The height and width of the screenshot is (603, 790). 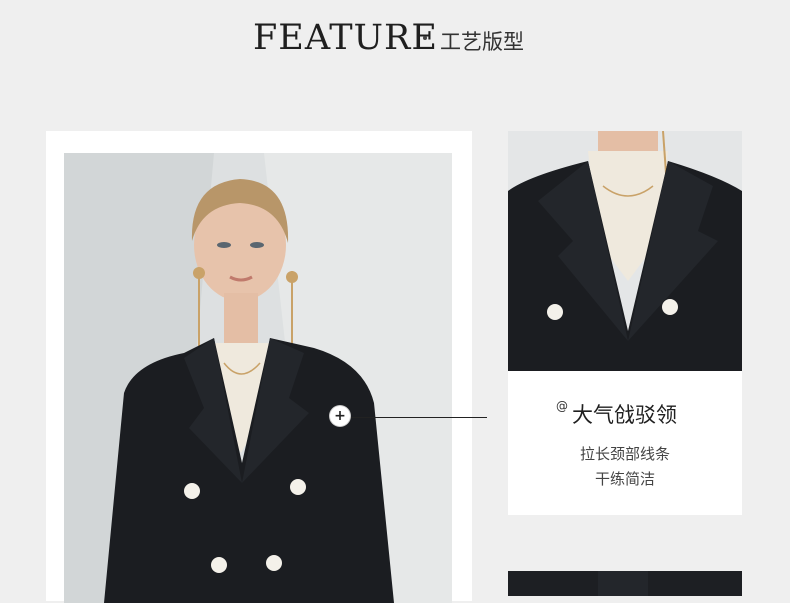 What do you see at coordinates (418, 417) in the screenshot?
I see `callout-line` at bounding box center [418, 417].